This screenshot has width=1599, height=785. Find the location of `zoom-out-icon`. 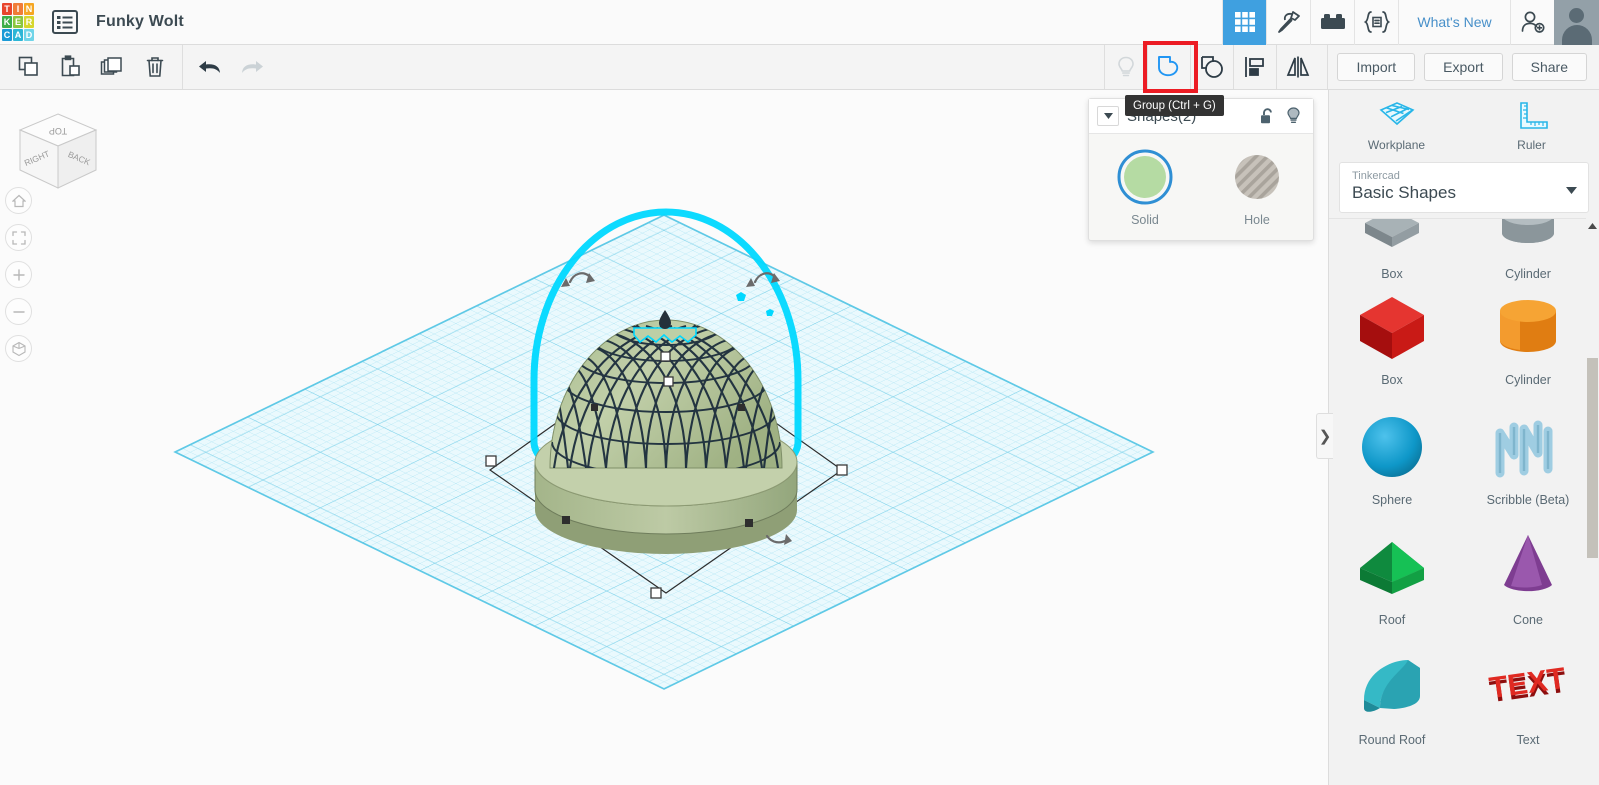

zoom-out-icon is located at coordinates (18, 311).